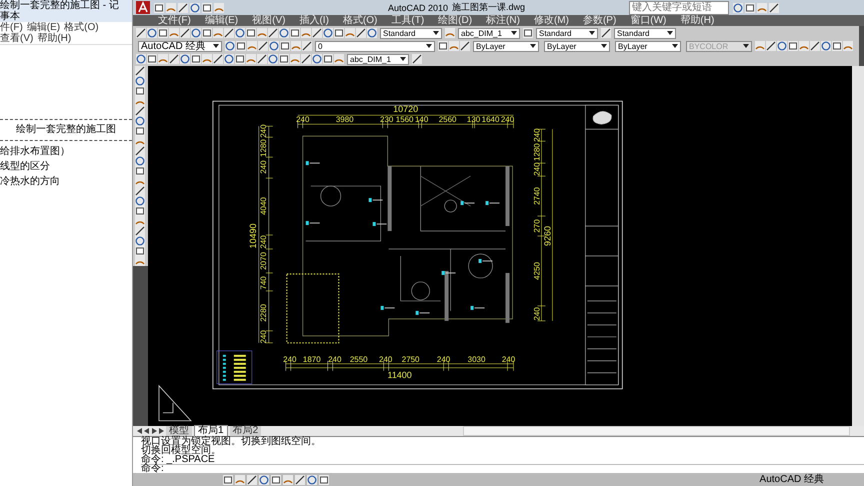 This screenshot has width=864, height=486. I want to click on menu-item: 格式(O), so click(360, 20).